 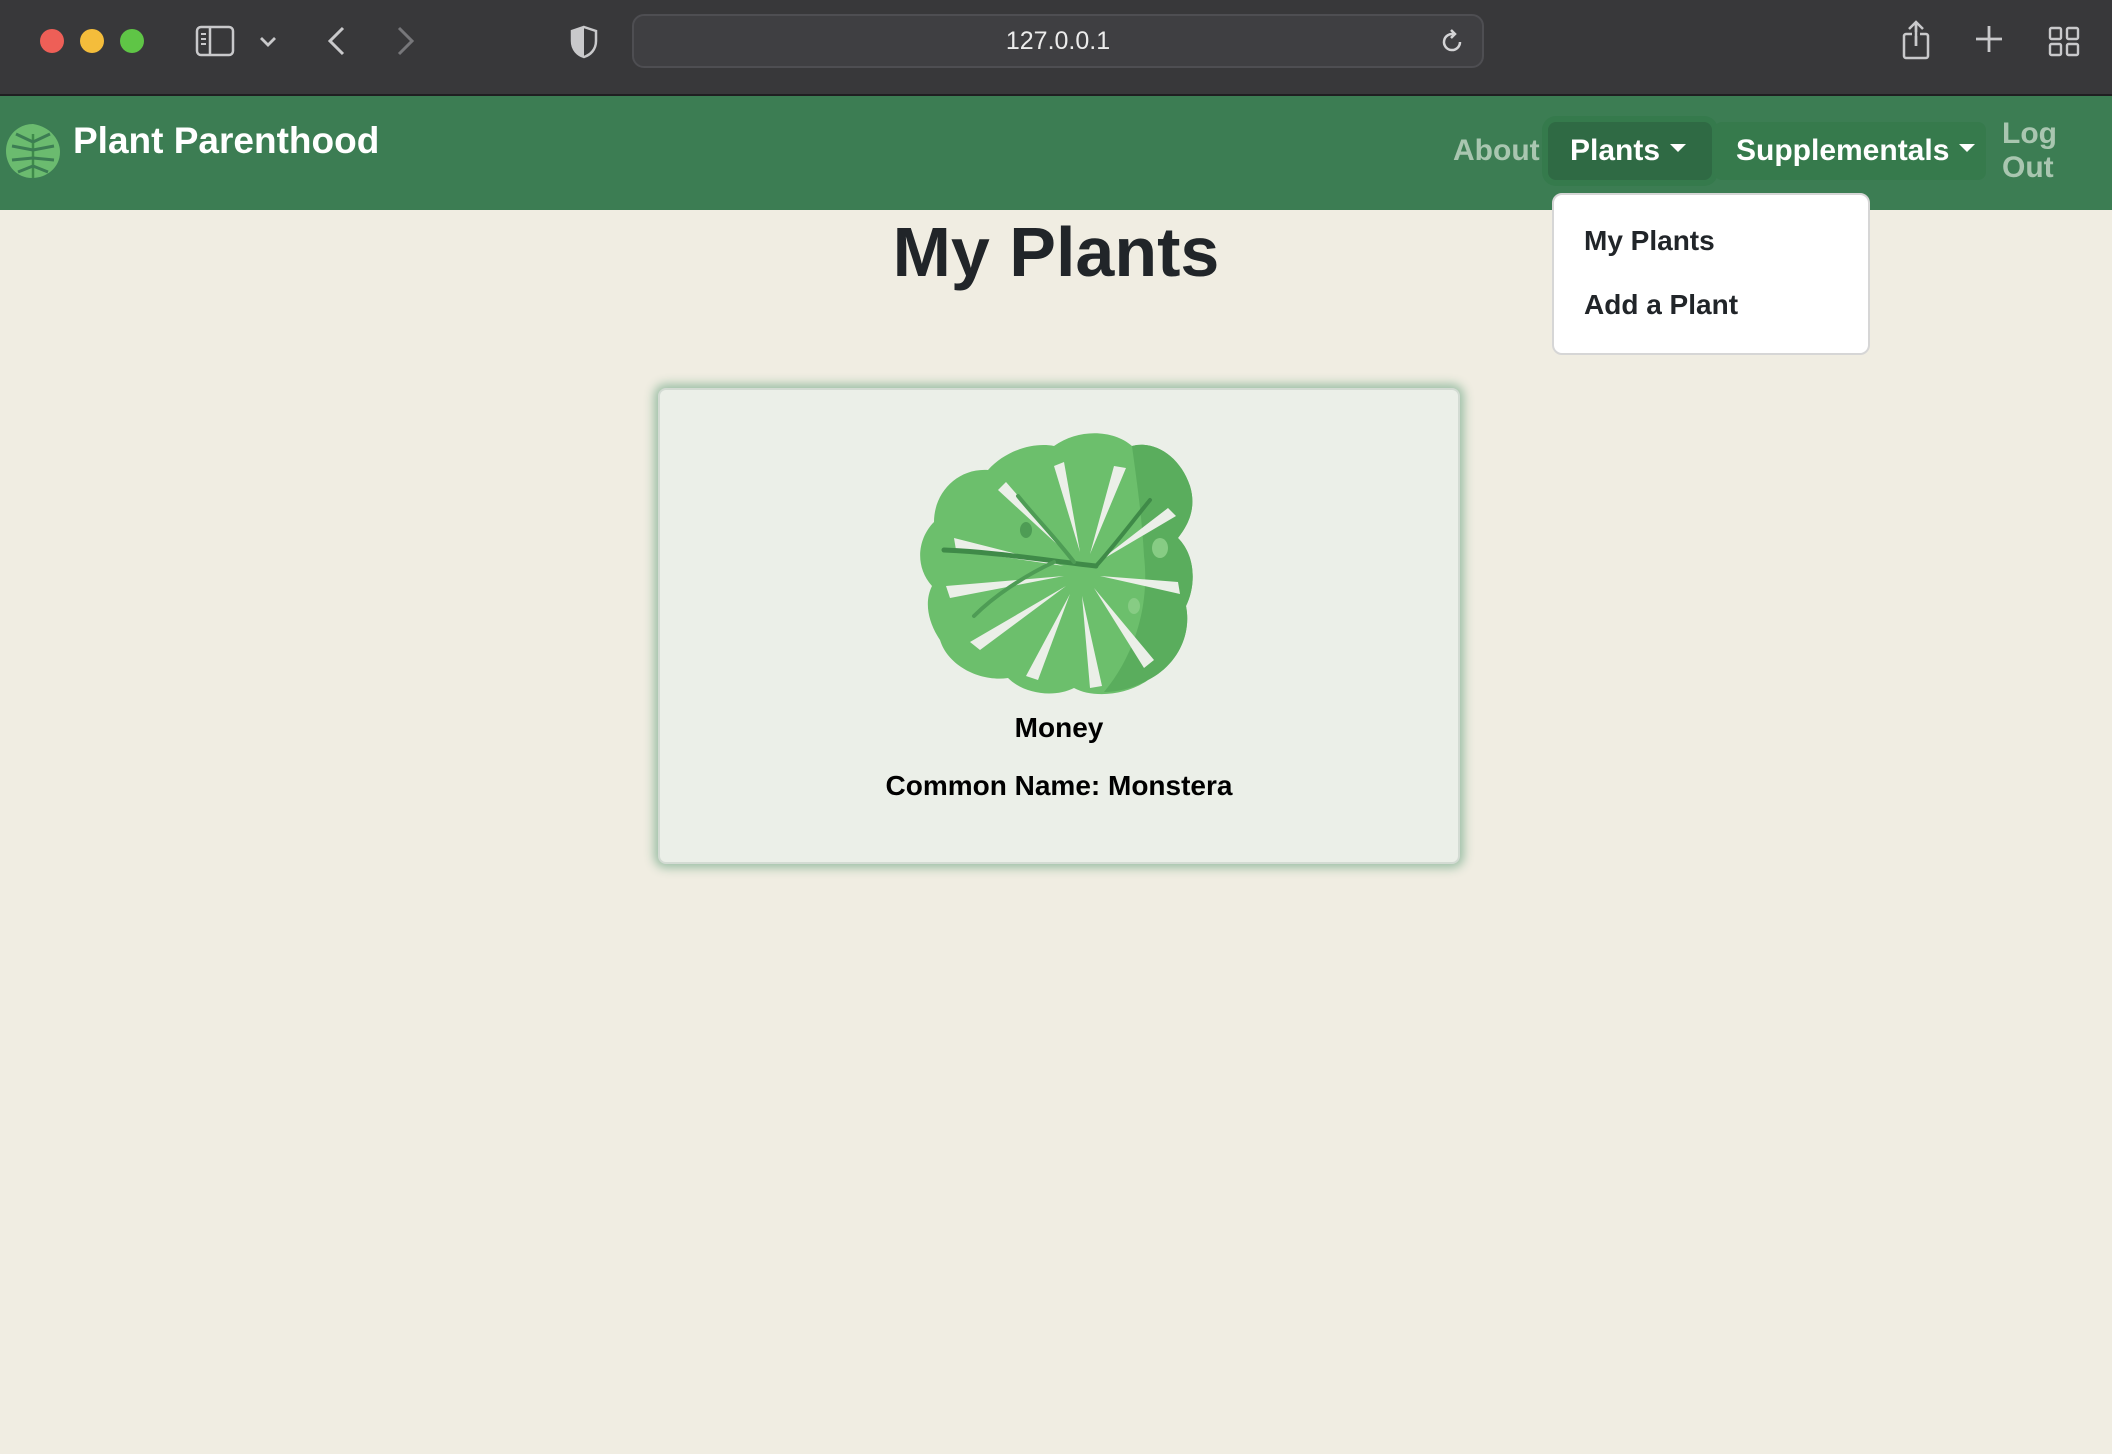 I want to click on zoom-window-button, so click(x=132, y=41).